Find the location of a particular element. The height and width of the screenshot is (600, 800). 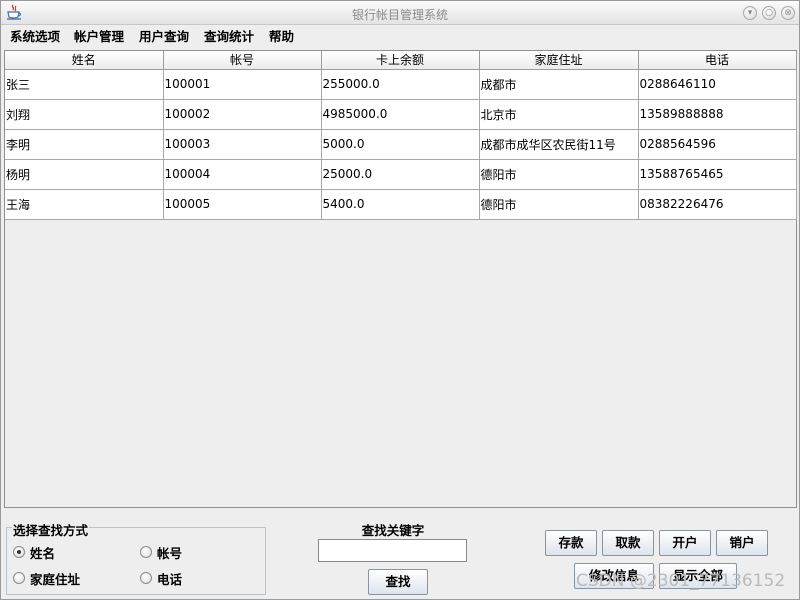

keyword-label: 查找关键字 is located at coordinates (393, 530).